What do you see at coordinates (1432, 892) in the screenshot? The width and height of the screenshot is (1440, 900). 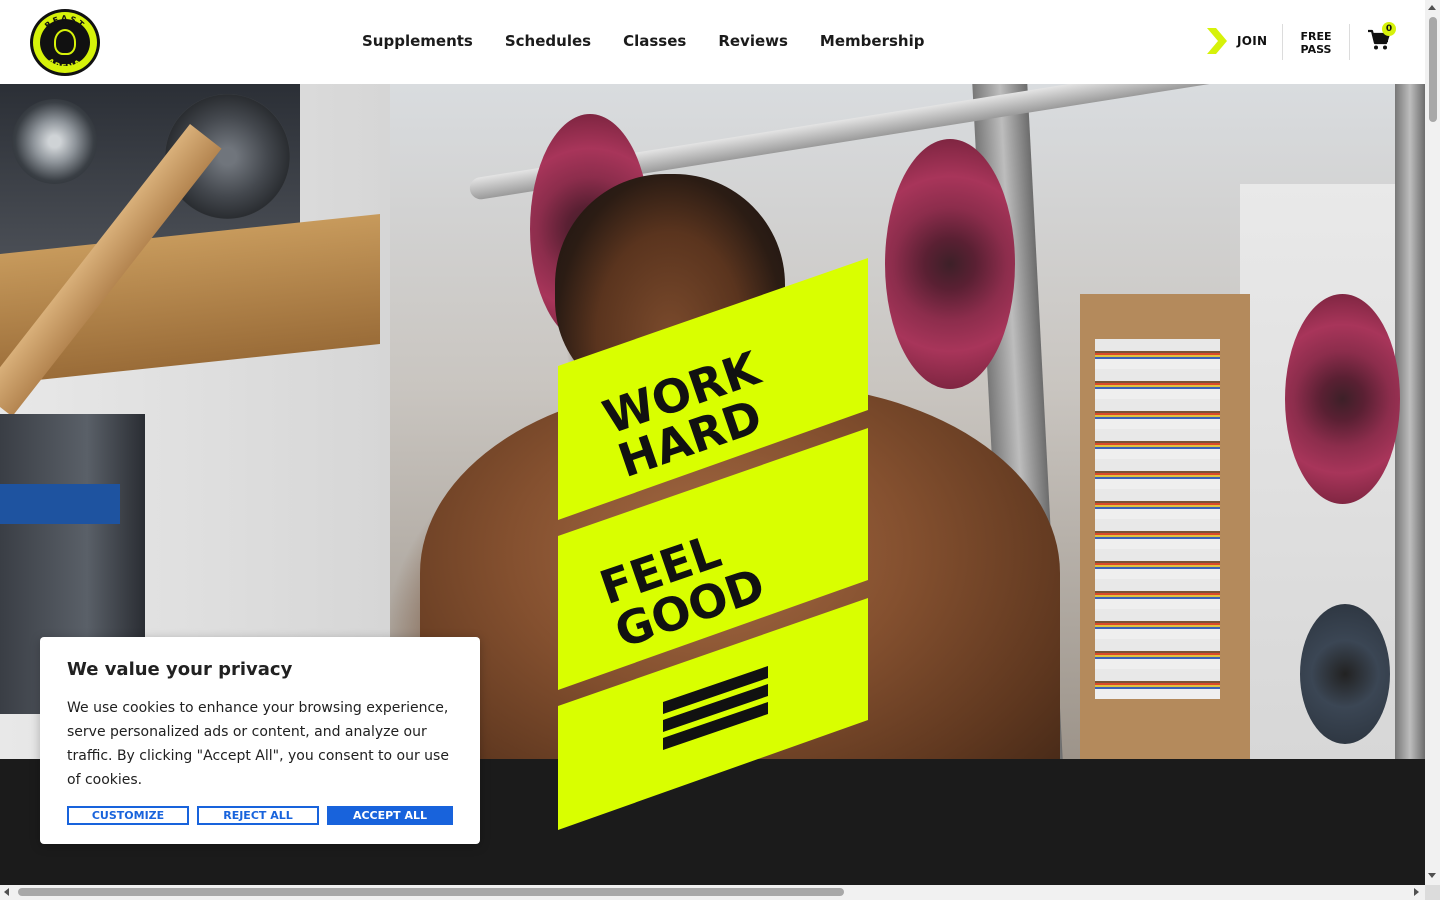 I see `scrollbar-corner` at bounding box center [1432, 892].